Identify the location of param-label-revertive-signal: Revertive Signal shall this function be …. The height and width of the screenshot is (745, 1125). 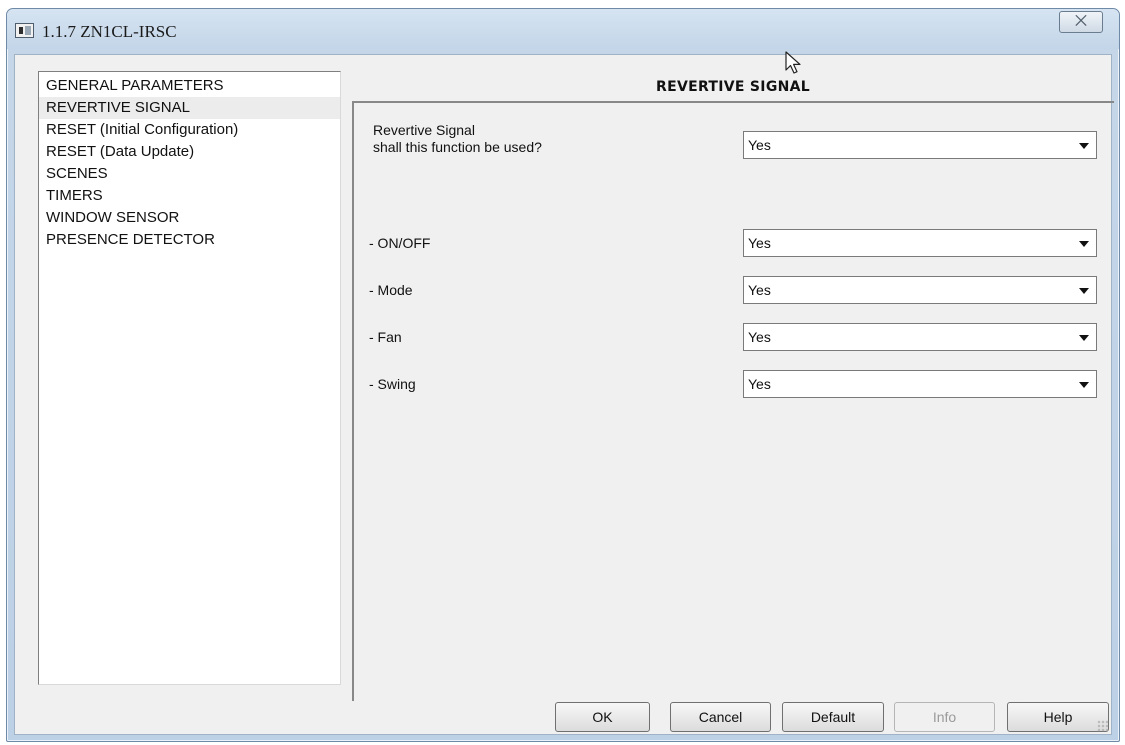
(457, 139).